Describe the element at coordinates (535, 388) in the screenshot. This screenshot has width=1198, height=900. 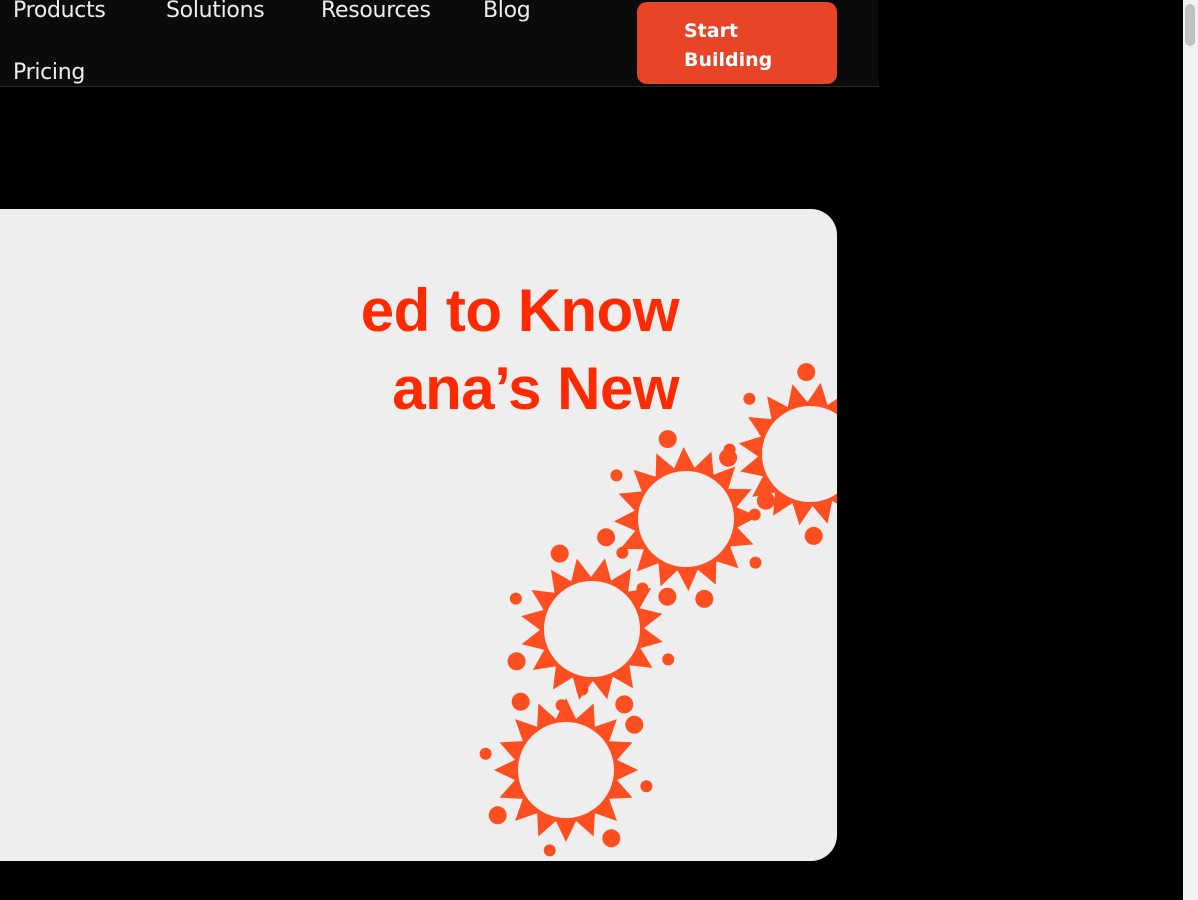
I see `headline-line-2: ana’s New` at that location.